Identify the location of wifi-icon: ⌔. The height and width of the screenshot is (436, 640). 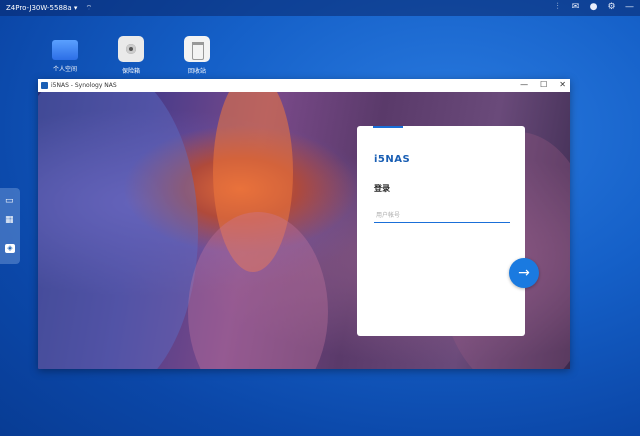
(89, 8).